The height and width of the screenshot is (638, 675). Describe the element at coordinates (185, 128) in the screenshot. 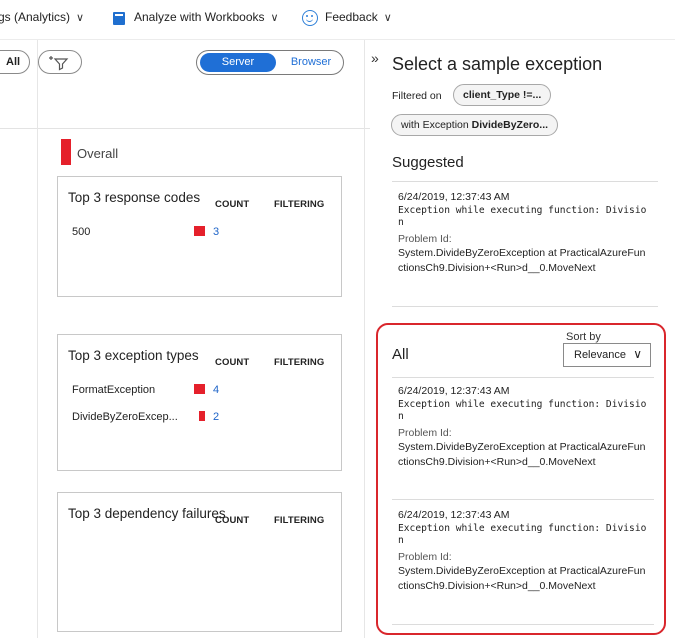

I see `section-divider` at that location.